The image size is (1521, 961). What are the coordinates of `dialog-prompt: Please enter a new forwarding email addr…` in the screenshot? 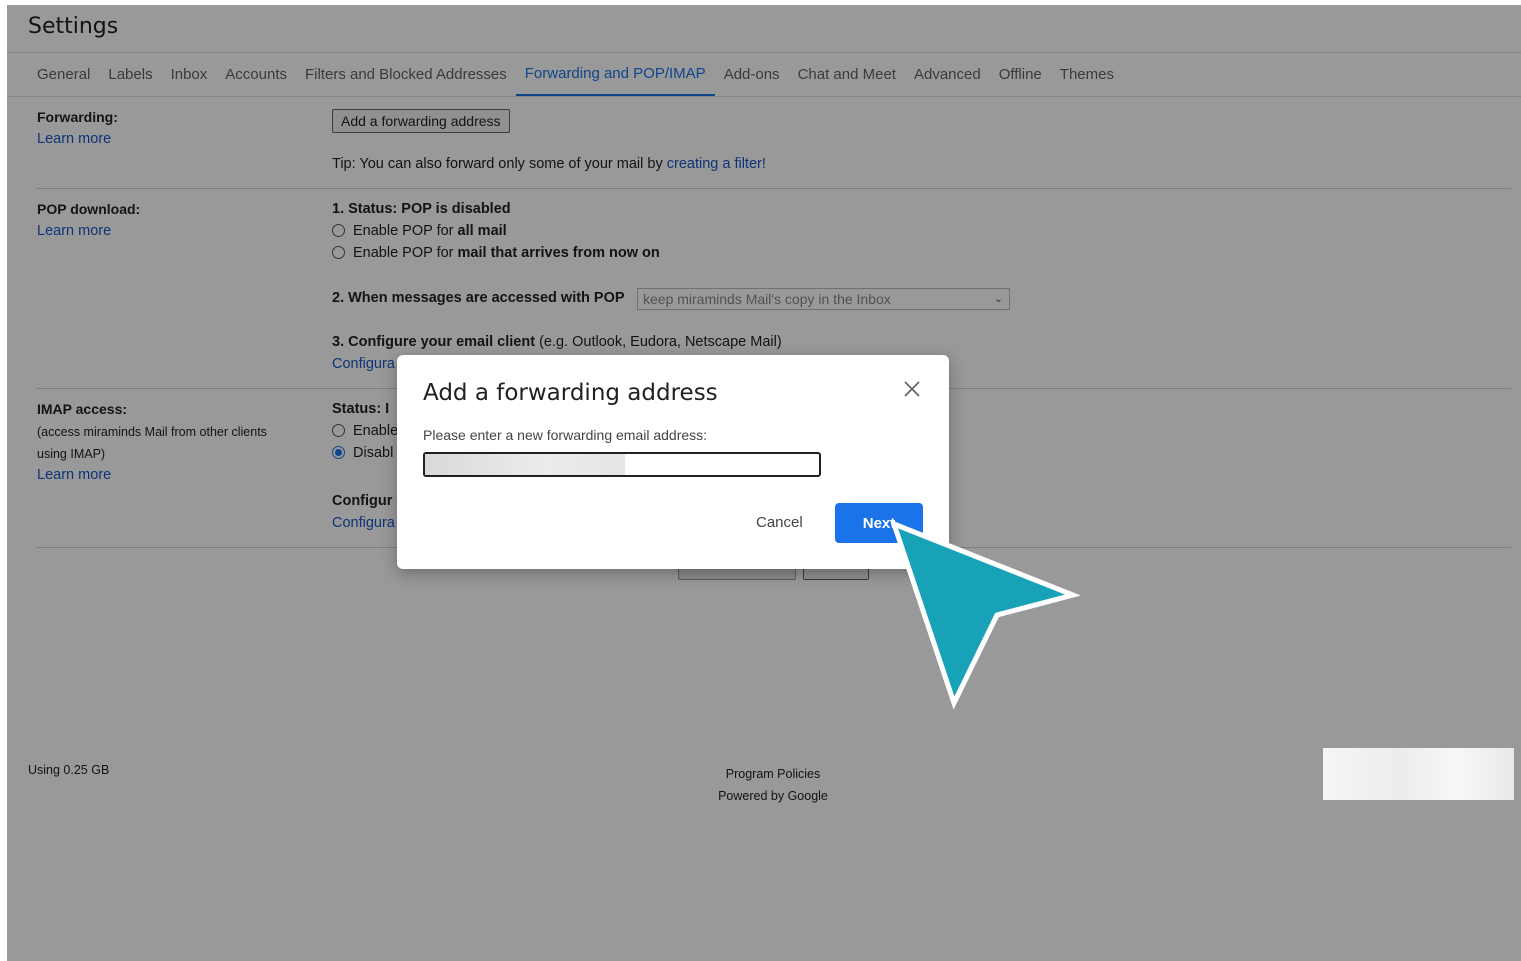 It's located at (565, 435).